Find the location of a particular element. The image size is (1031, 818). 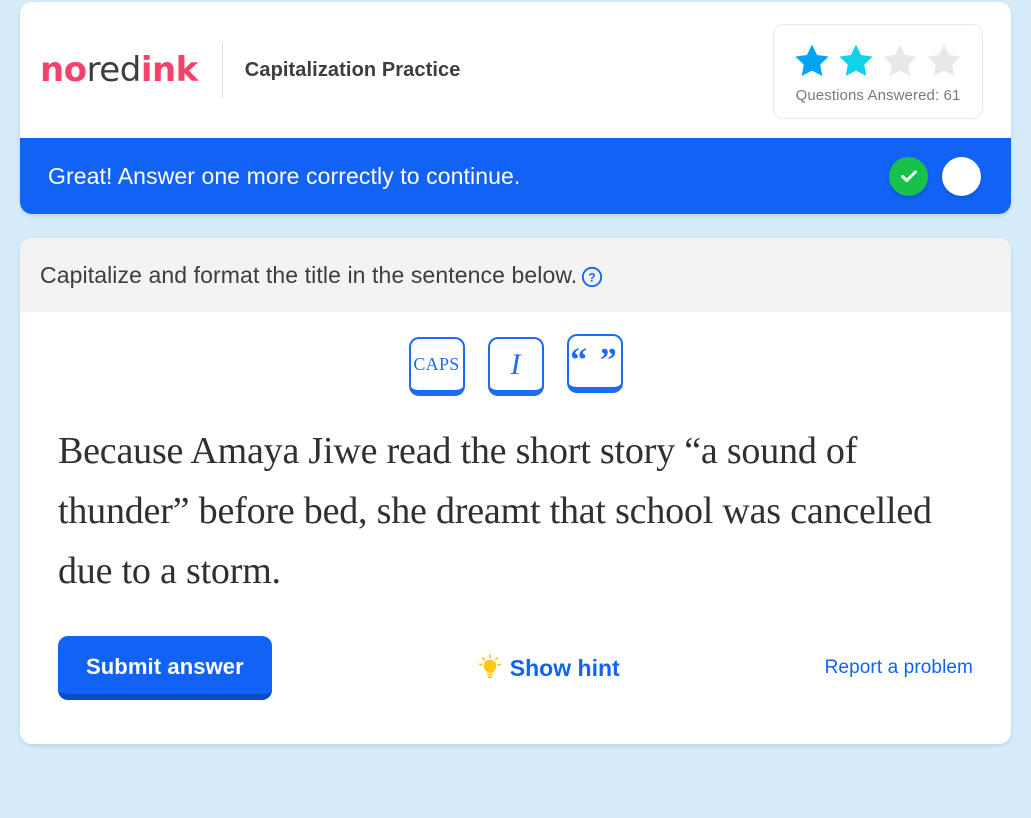

action-row: Submit answer Show hint Report a problem is located at coordinates (515, 668).